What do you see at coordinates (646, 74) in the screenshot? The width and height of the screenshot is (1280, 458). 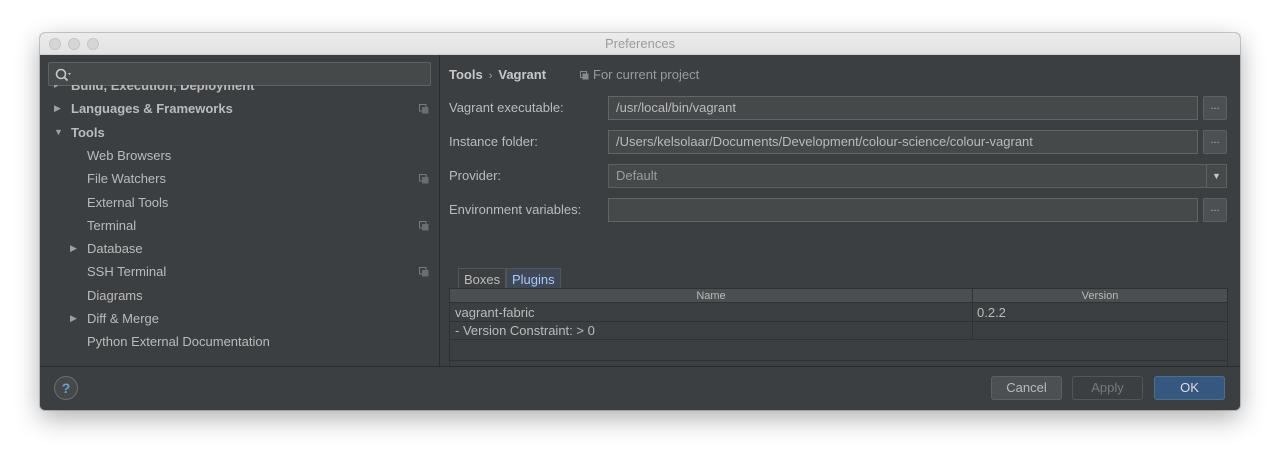 I see `project-scope-label: For current project` at bounding box center [646, 74].